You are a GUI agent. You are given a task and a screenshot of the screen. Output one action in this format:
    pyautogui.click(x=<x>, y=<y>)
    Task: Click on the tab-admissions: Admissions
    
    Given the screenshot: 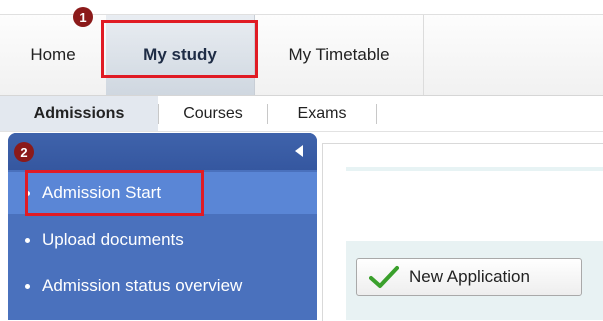 What is the action you would take?
    pyautogui.click(x=79, y=113)
    